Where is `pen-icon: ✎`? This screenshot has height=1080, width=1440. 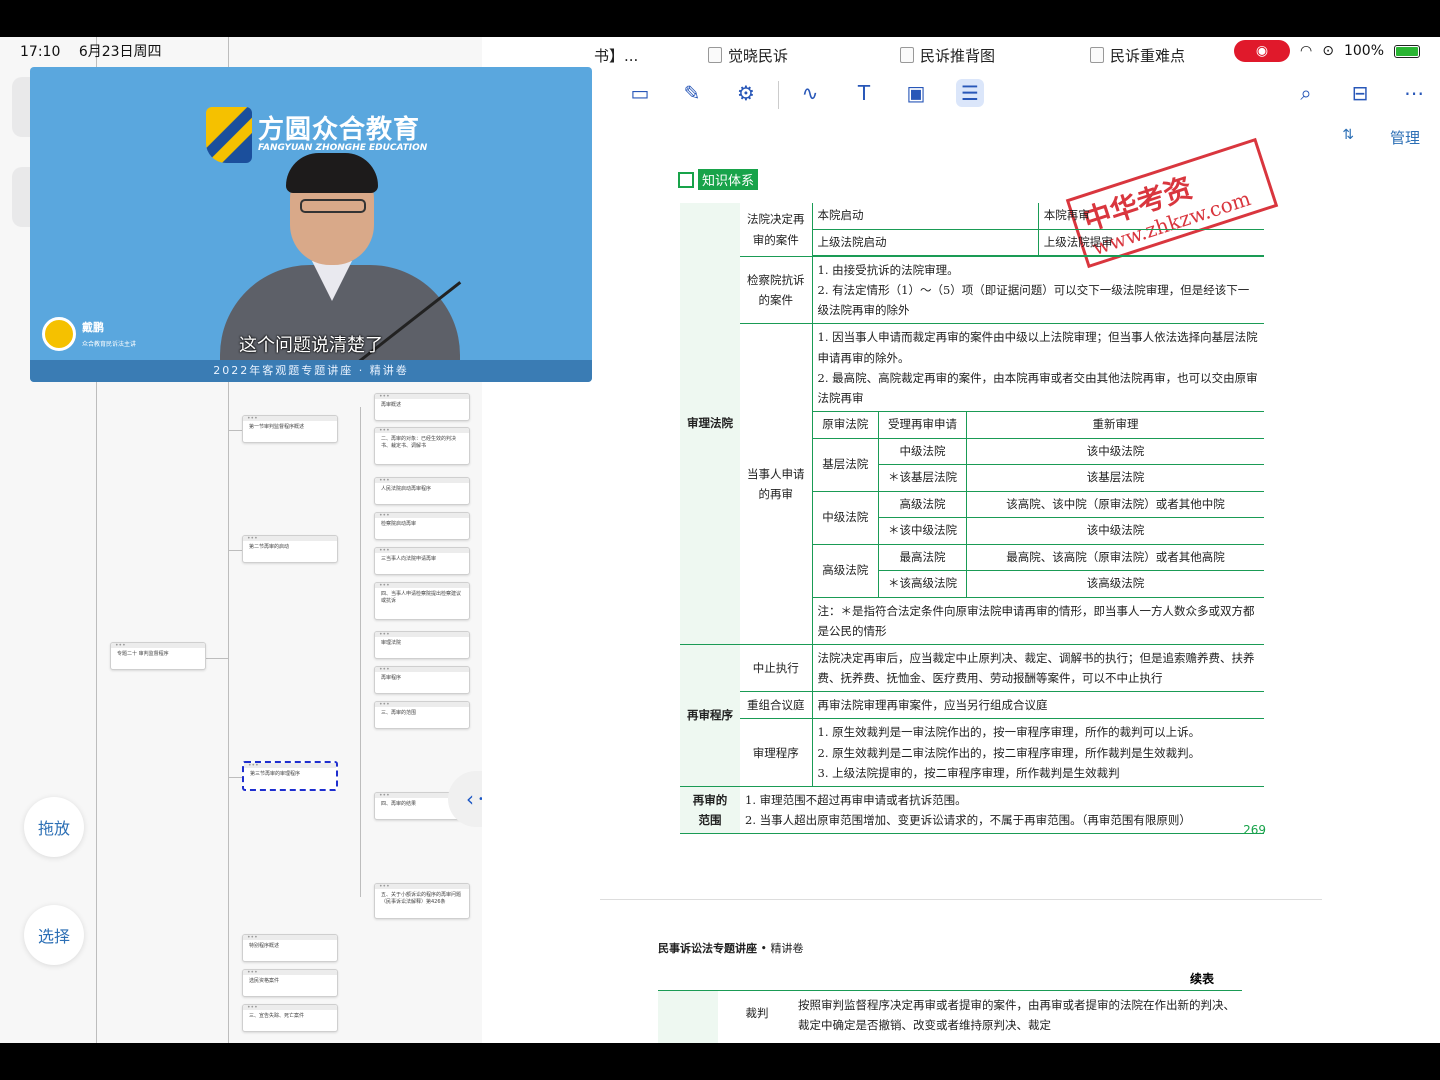
pen-icon: ✎ is located at coordinates (692, 93).